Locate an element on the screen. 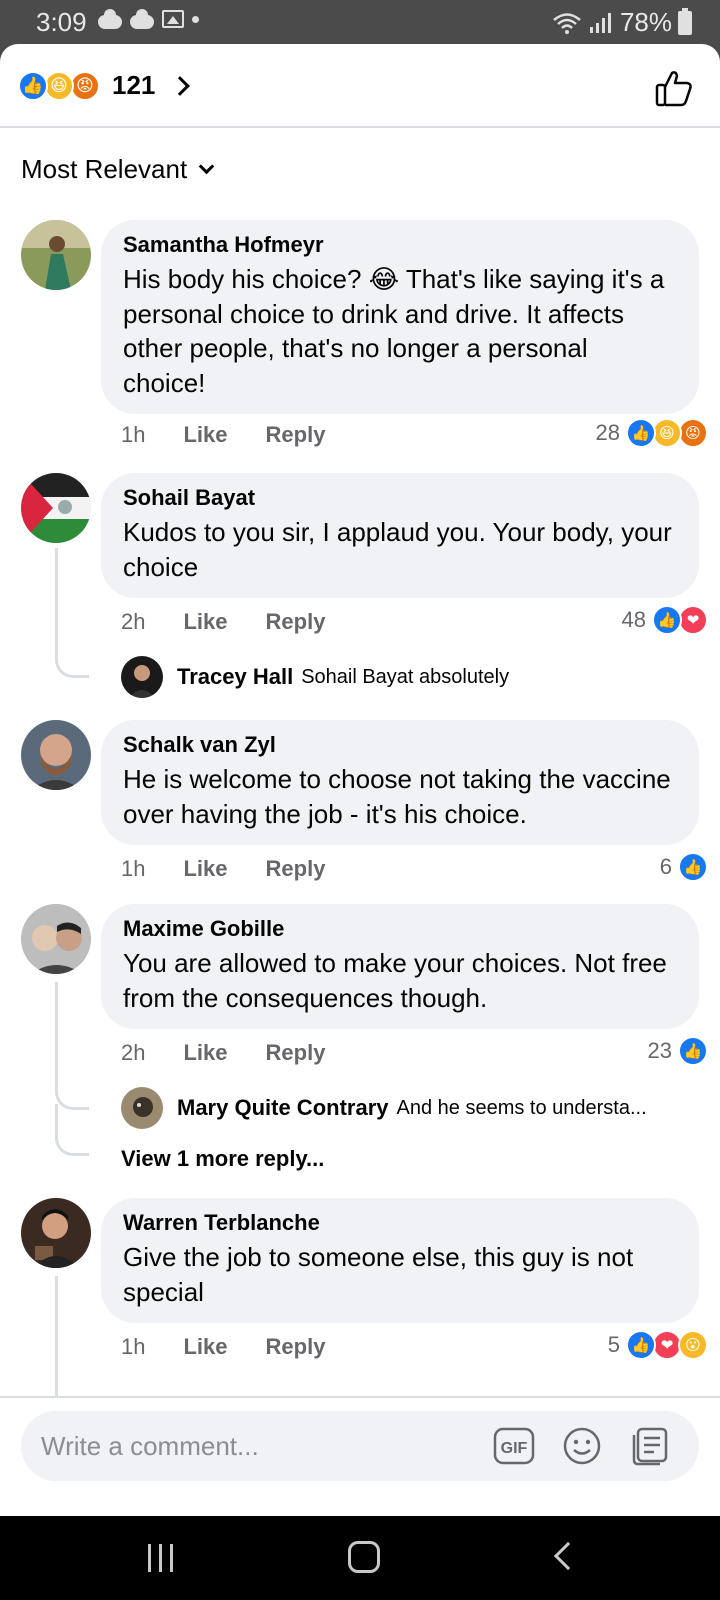 This screenshot has width=720, height=1600. reaction-count: 121 is located at coordinates (134, 85).